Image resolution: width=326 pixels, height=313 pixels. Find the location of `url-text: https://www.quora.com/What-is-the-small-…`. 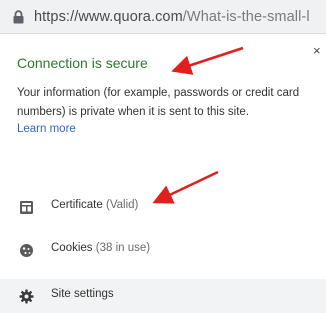

url-text: https://www.quora.com/What-is-the-small-… is located at coordinates (172, 17).